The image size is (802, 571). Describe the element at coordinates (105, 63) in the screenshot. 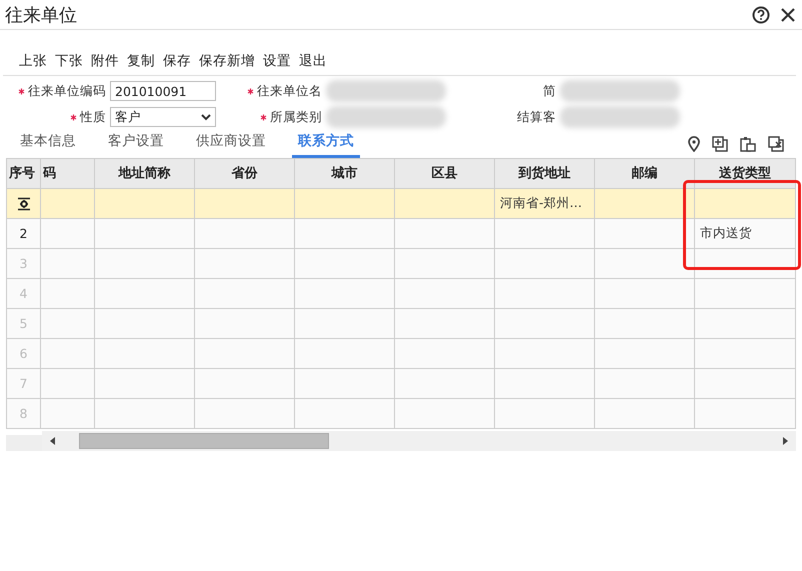

I see `toolbar-button: 附件` at that location.